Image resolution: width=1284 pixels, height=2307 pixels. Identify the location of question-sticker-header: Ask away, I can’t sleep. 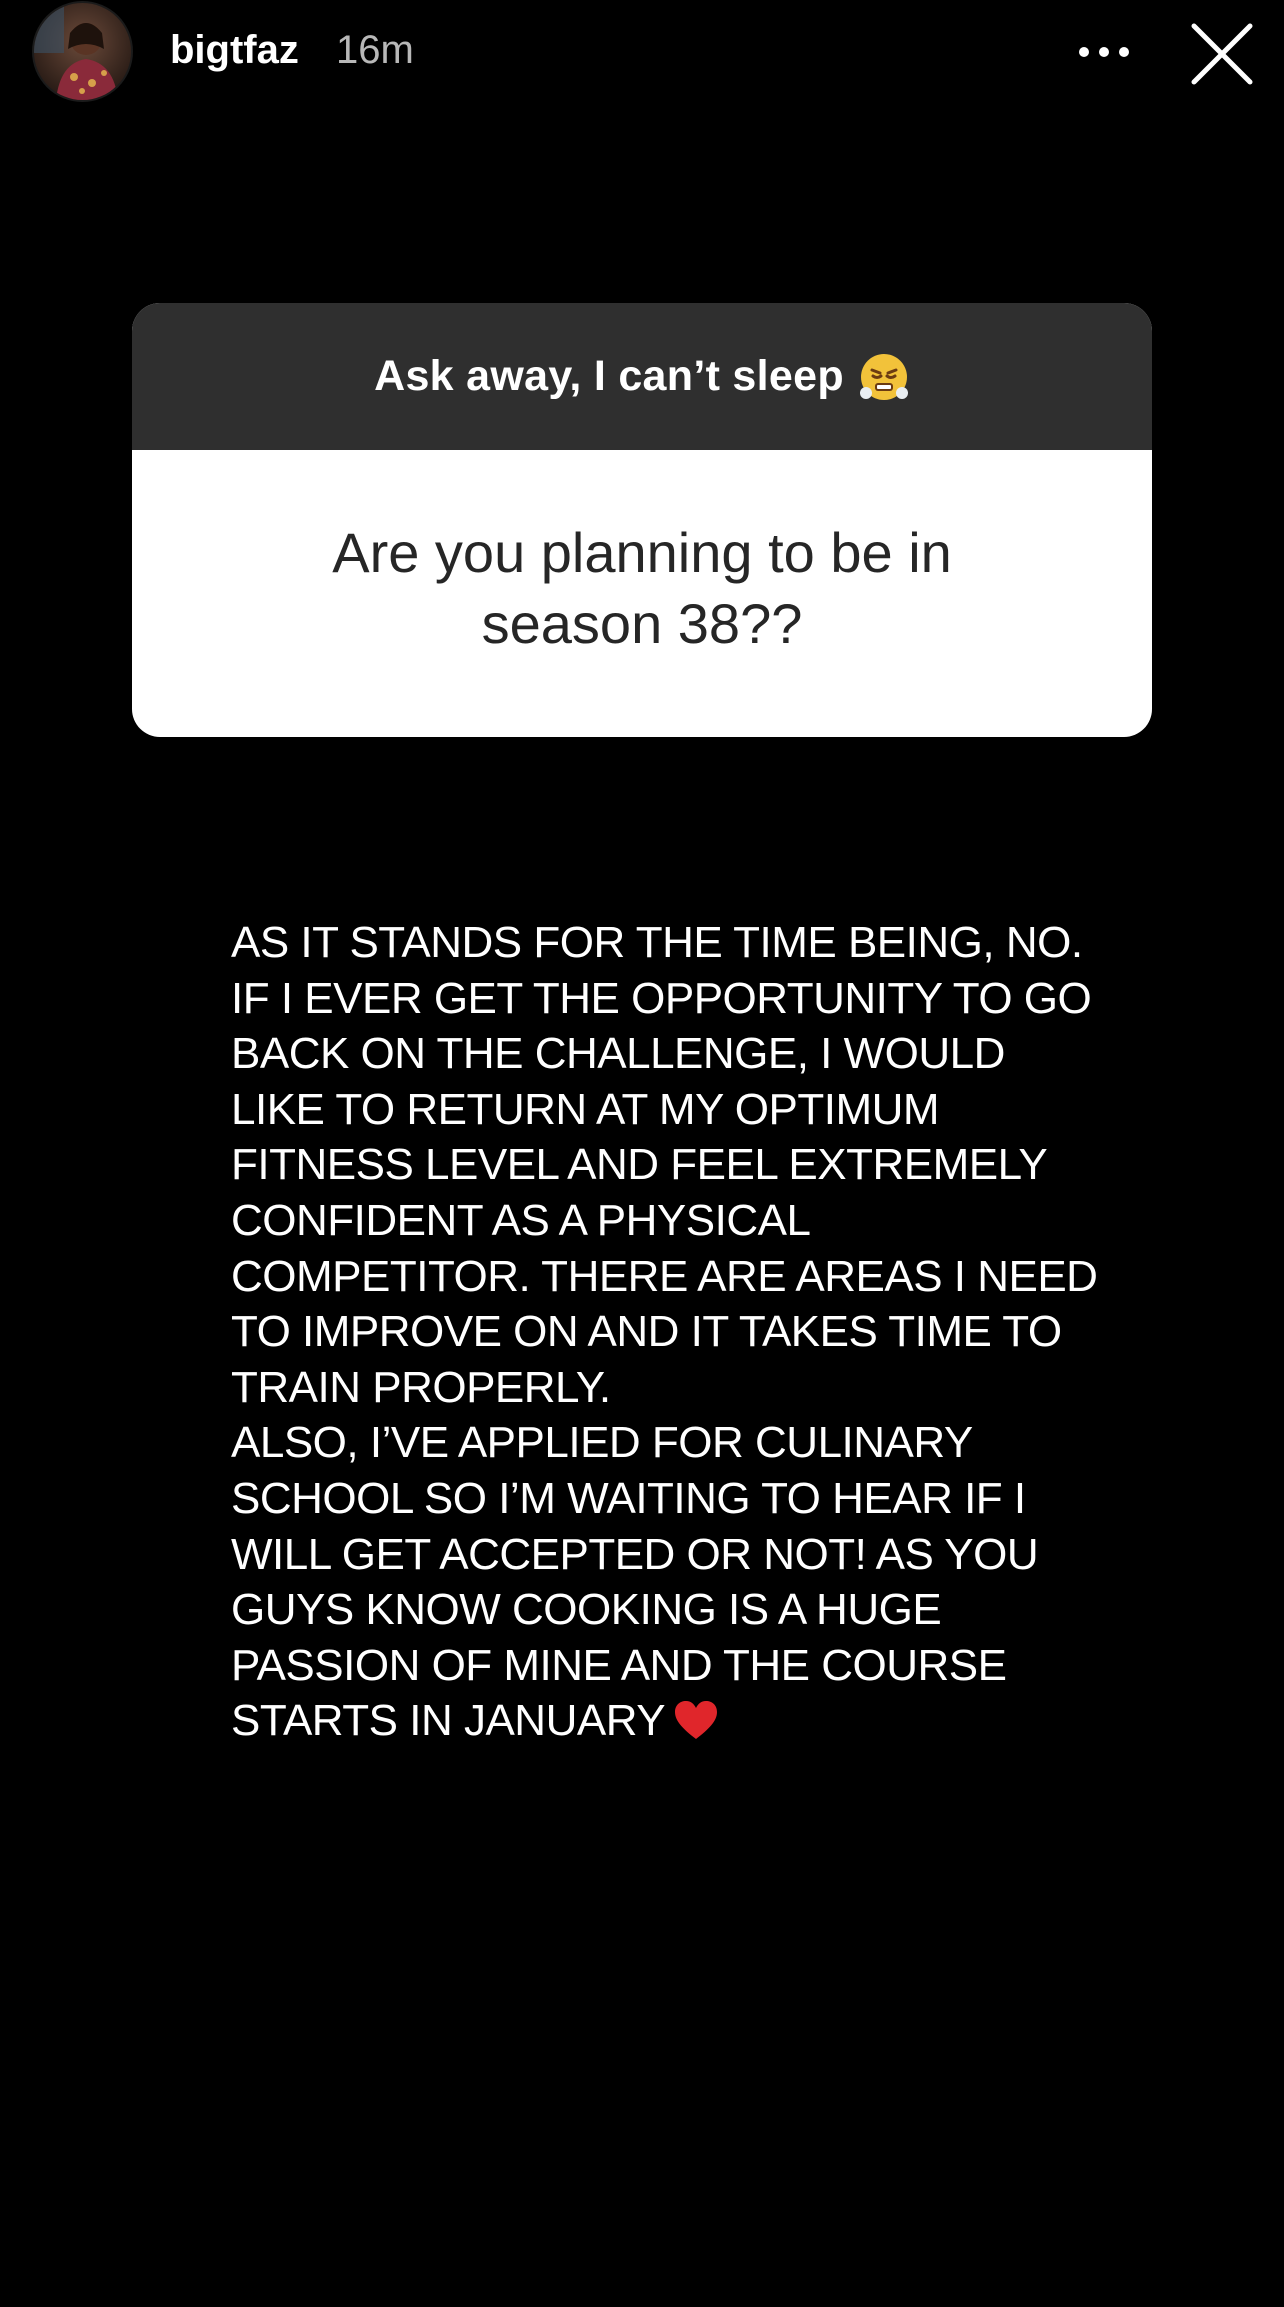
(642, 376).